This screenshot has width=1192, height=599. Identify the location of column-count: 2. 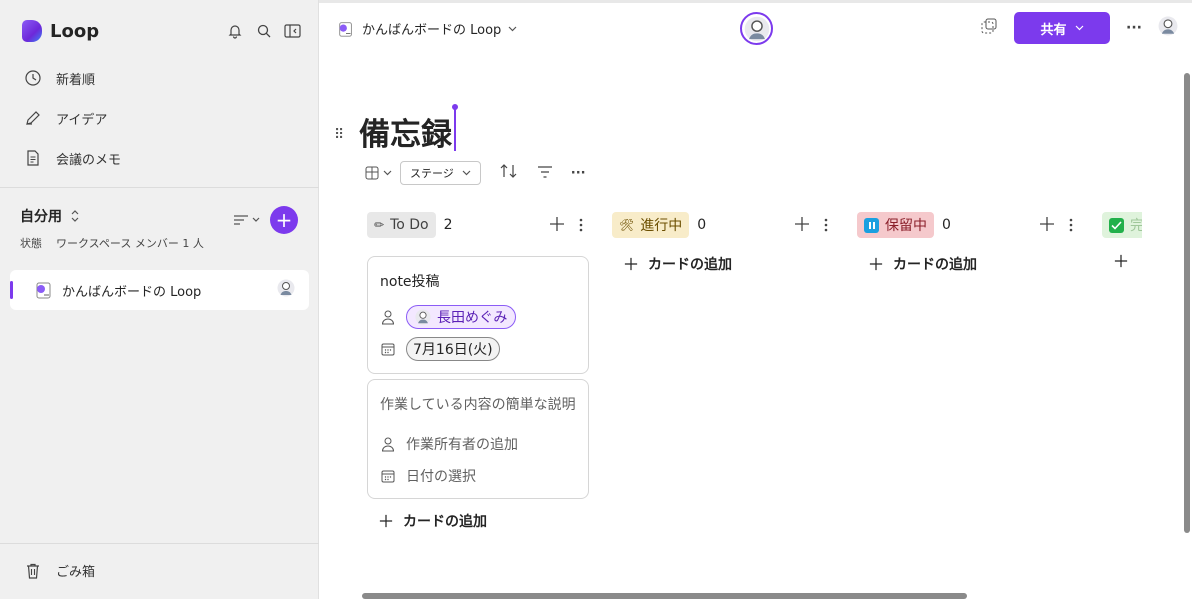
(448, 225).